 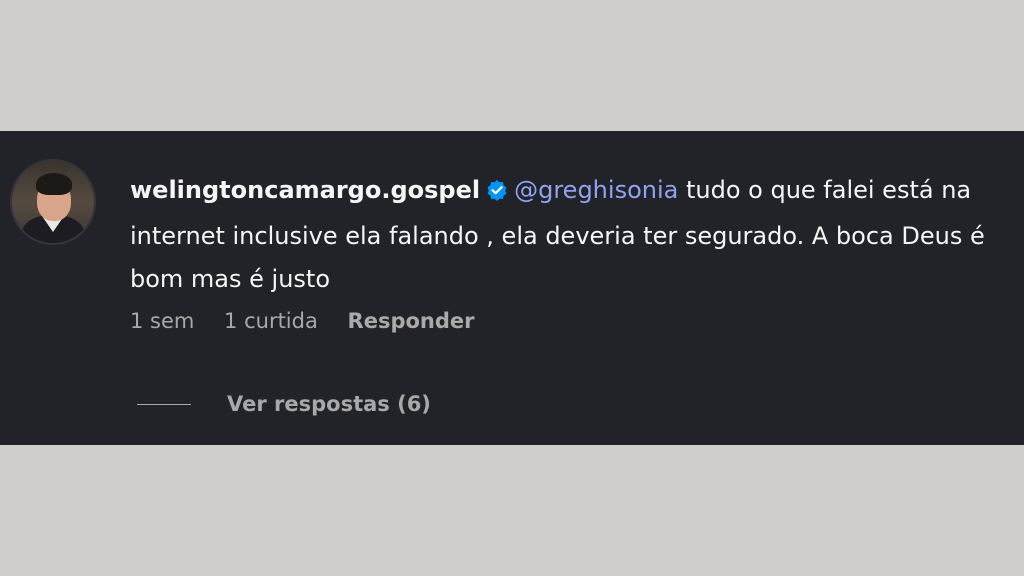 I want to click on verified-badge-icon, so click(x=497, y=193).